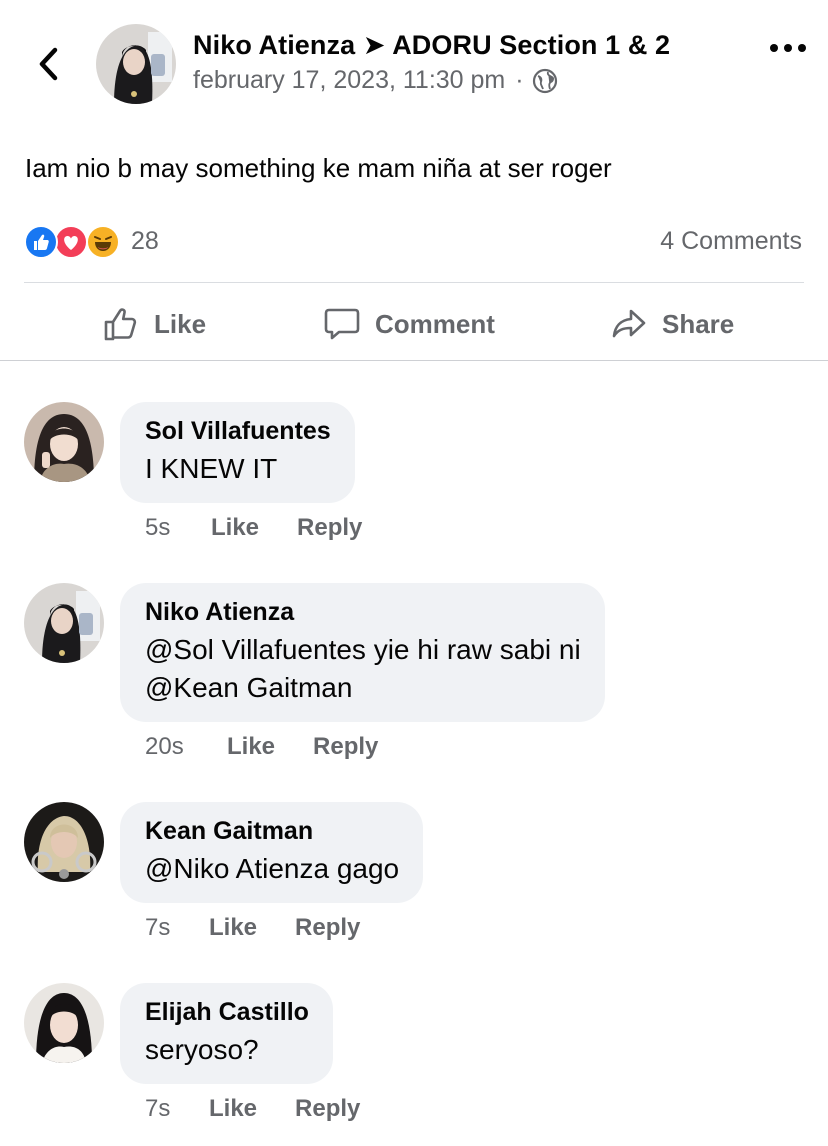 The width and height of the screenshot is (828, 1146). I want to click on comment-meta: 20s Like Reply, so click(261, 747).